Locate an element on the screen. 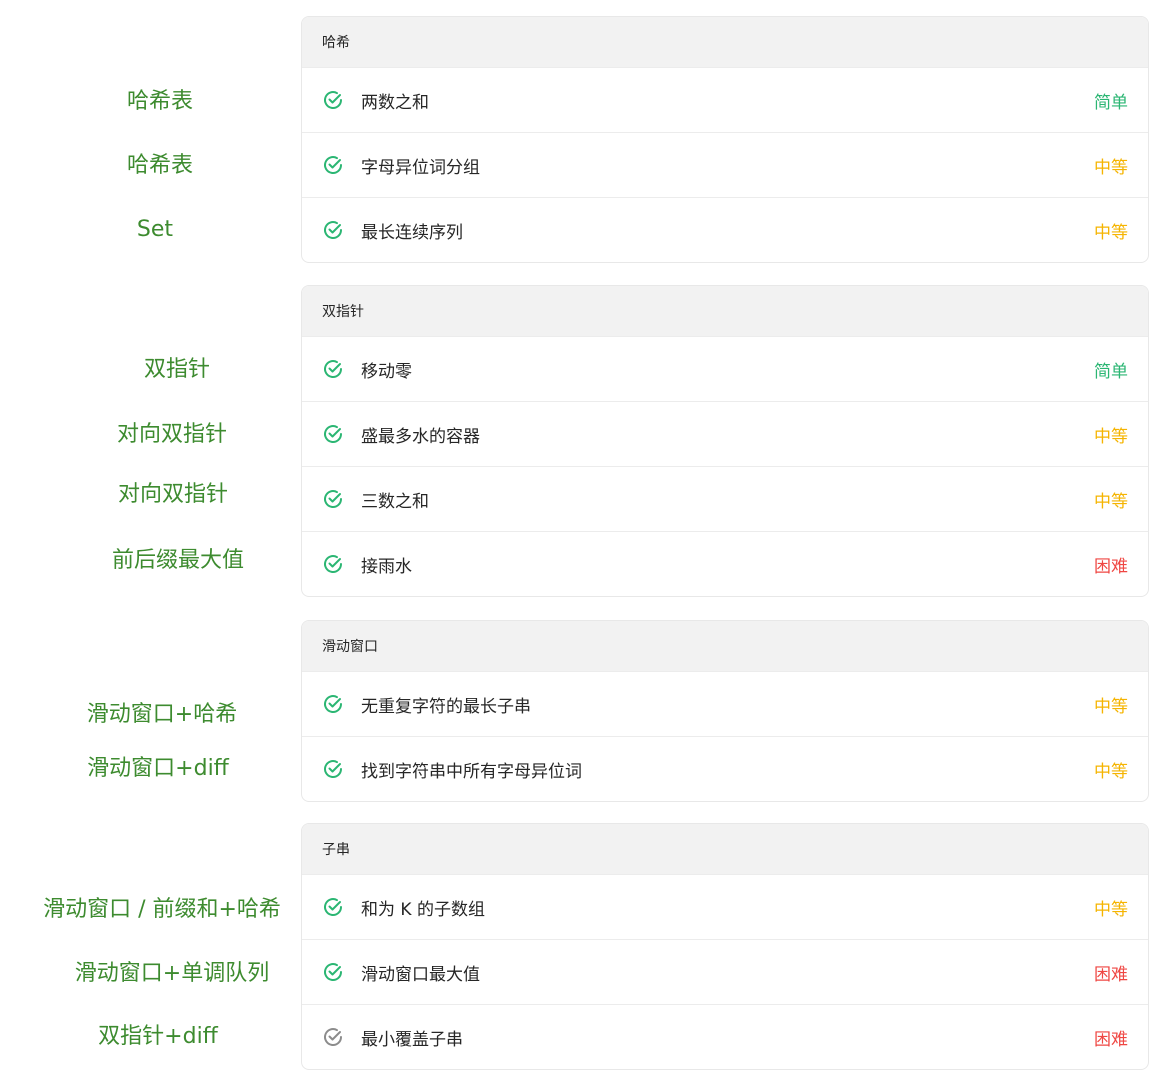  problem-row: 字母异位词分组 中等 is located at coordinates (725, 164).